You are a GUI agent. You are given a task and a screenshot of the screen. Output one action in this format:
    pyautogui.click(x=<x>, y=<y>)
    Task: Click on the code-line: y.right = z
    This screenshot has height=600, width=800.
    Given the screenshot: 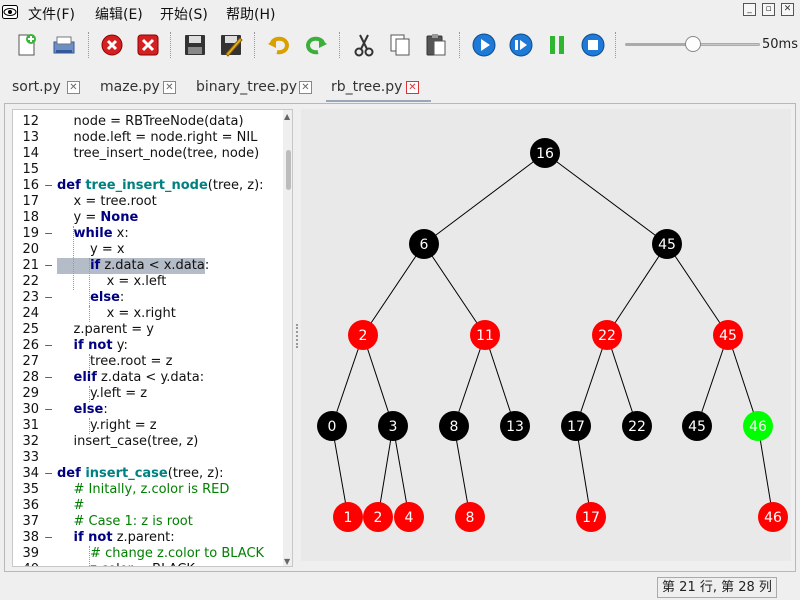 What is the action you would take?
    pyautogui.click(x=107, y=426)
    